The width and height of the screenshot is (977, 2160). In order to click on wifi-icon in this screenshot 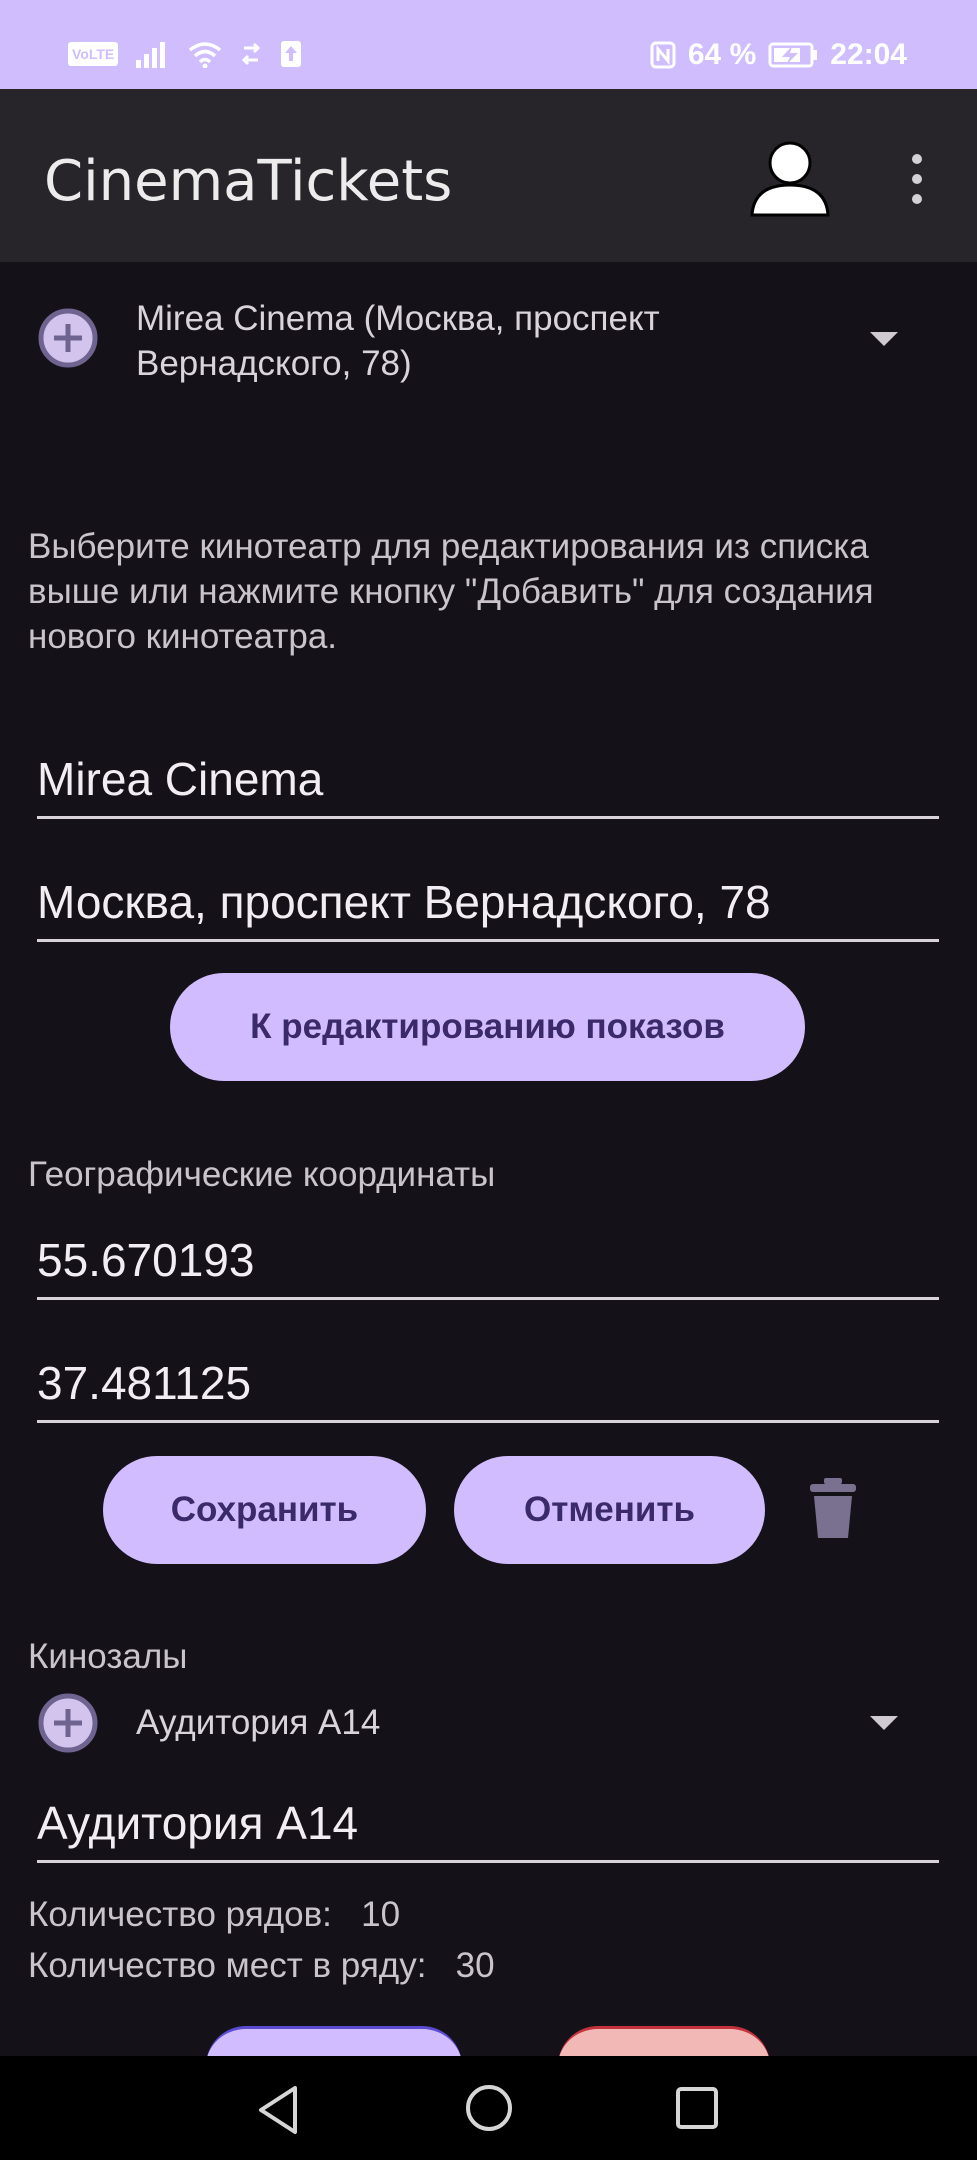, I will do `click(205, 55)`.